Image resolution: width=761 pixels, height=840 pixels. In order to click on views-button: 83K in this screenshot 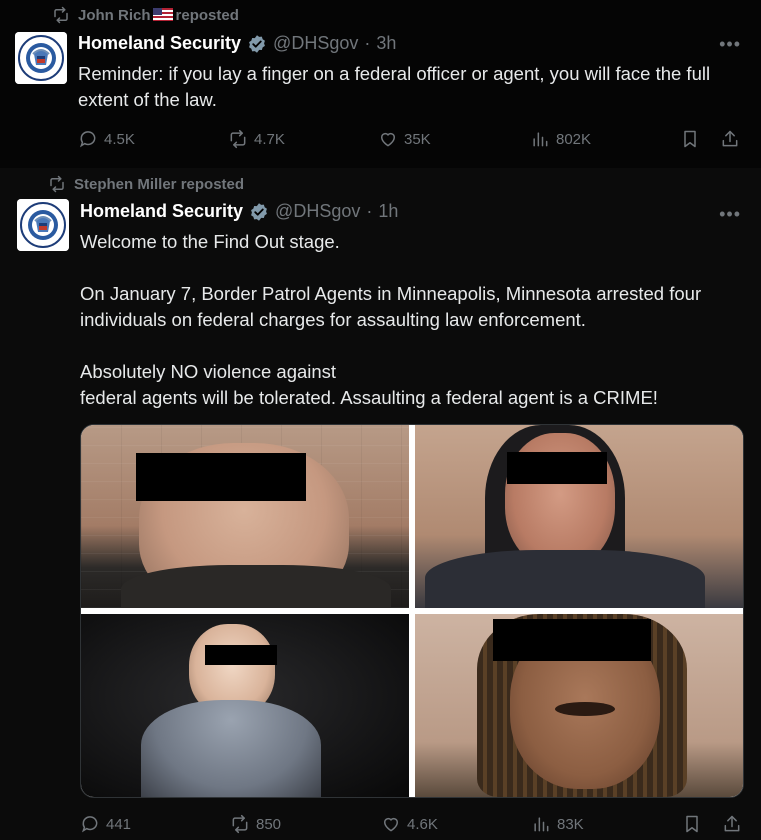, I will do `click(557, 824)`.